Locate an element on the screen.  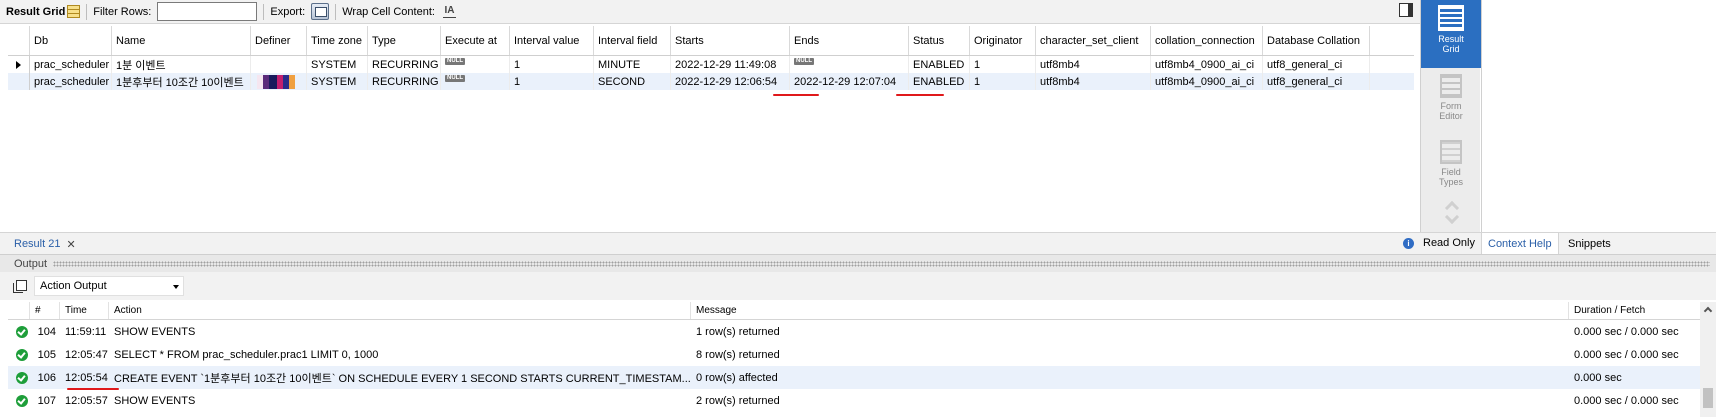
success-check-icon is located at coordinates (22, 400).